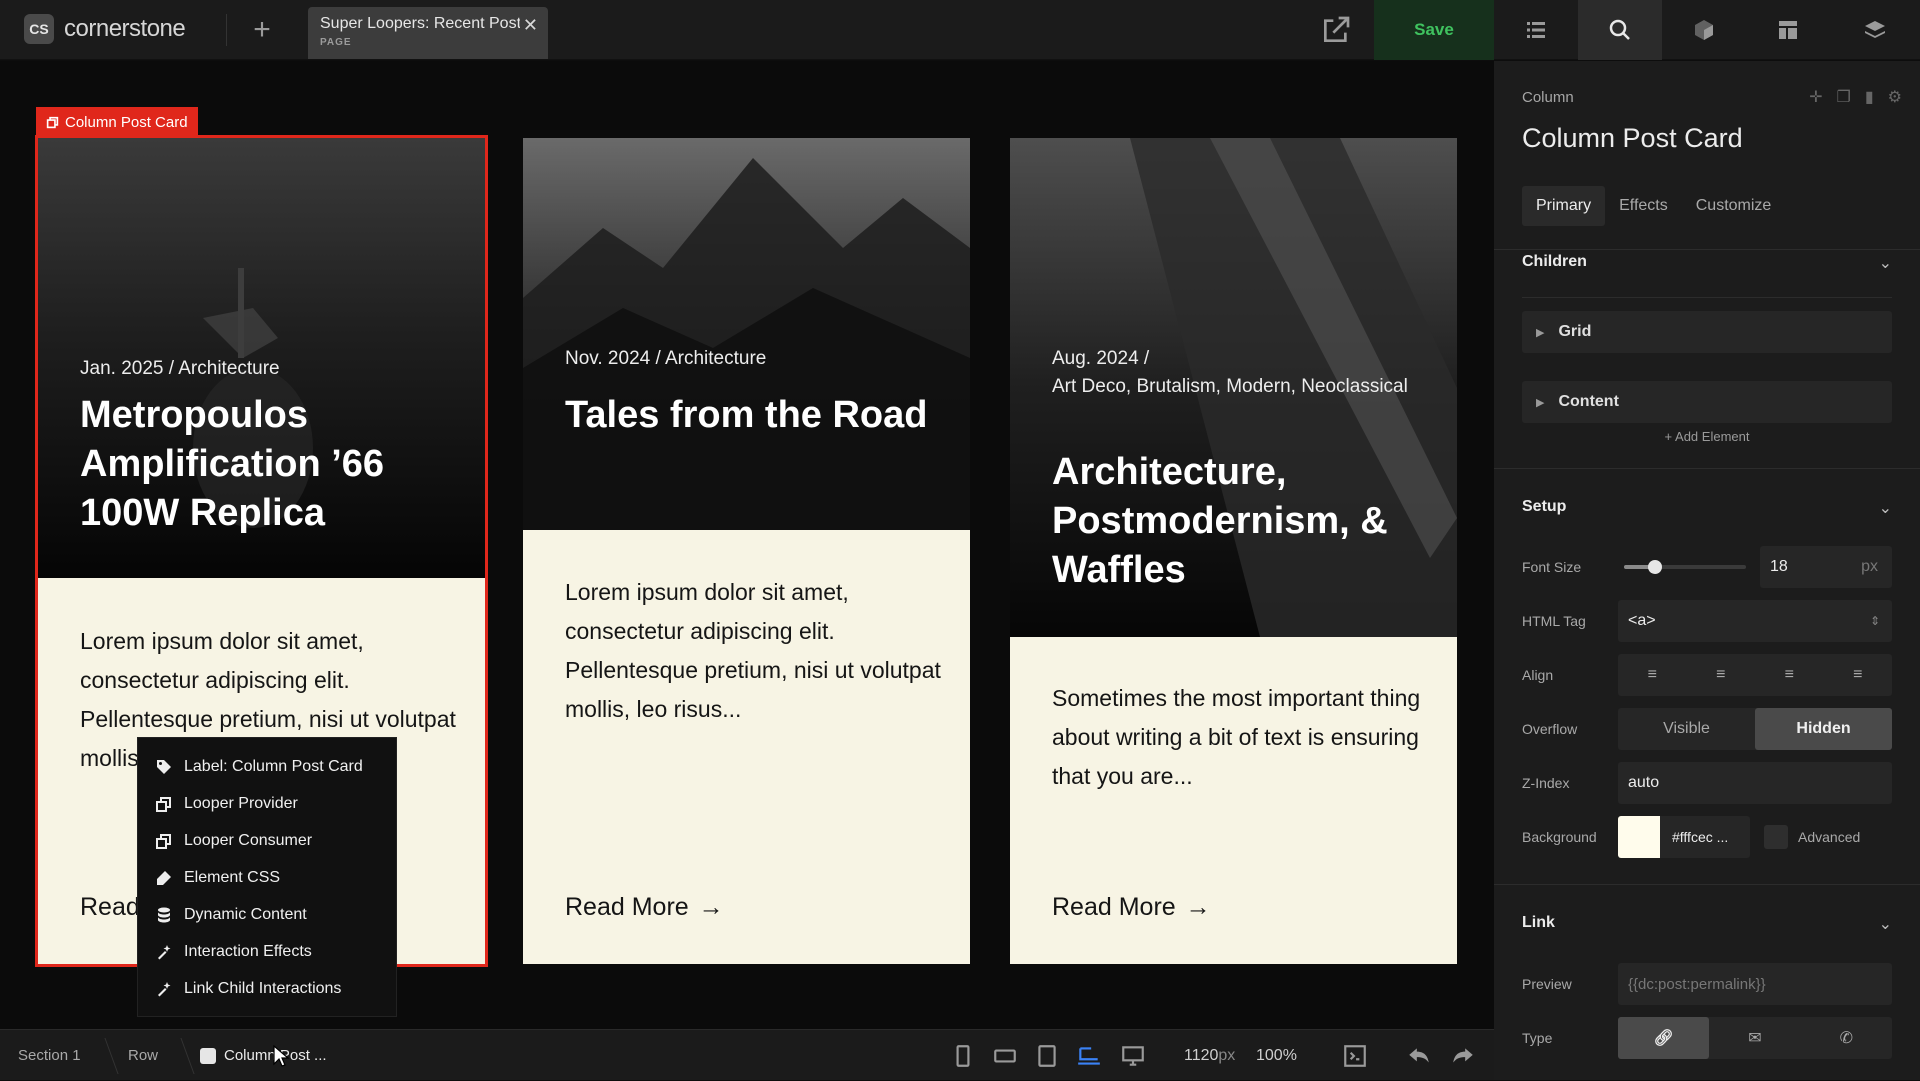 This screenshot has width=1920, height=1081. What do you see at coordinates (1707, 263) in the screenshot?
I see `children-section-header: Children ⌄` at bounding box center [1707, 263].